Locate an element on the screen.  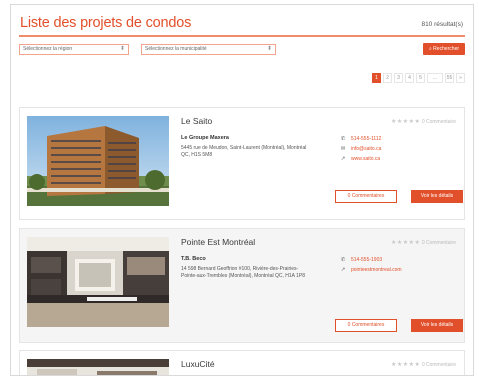
developer-name: T.B. Beco is located at coordinates (193, 259).